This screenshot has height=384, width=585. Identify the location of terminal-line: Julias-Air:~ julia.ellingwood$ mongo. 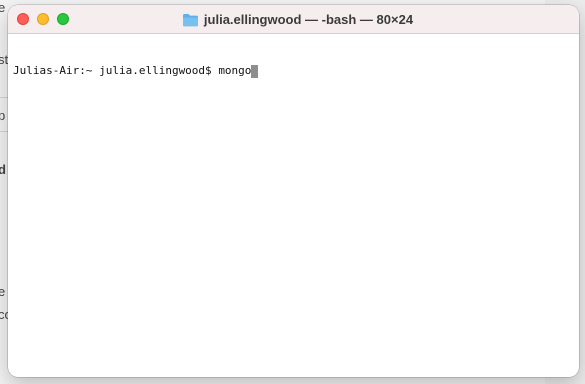
(296, 71).